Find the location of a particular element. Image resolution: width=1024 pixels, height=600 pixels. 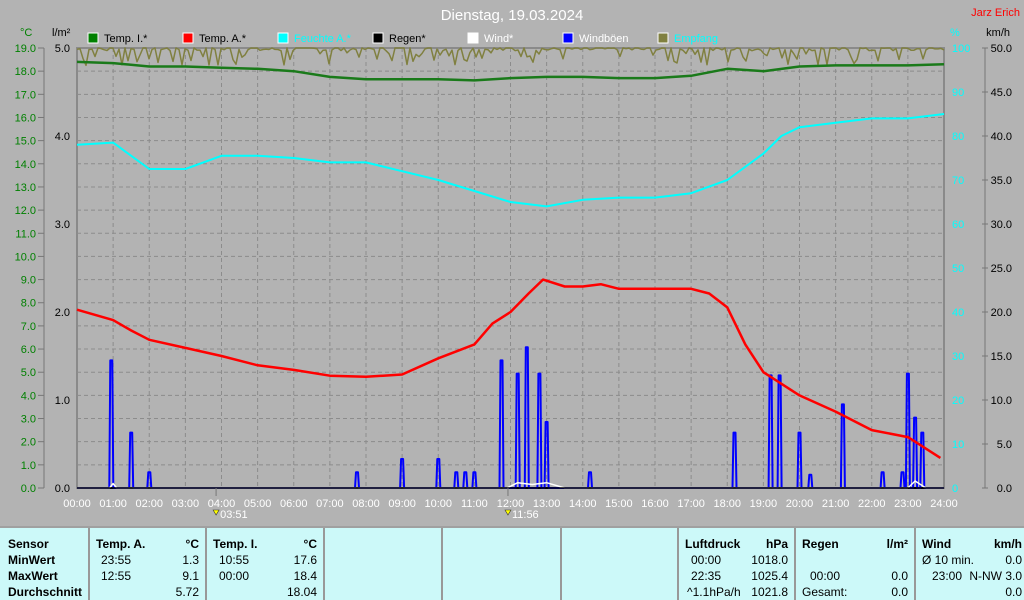

temp-tick-label: 0.0 is located at coordinates (28, 489).